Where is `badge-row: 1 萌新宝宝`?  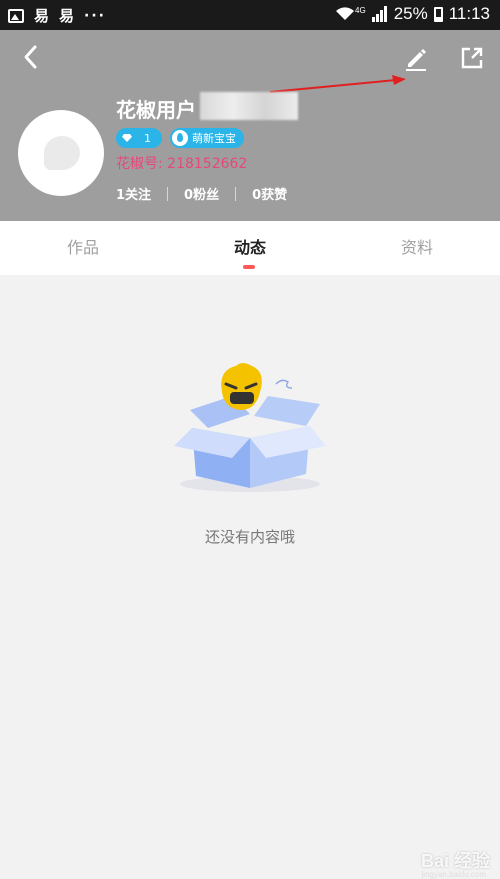 badge-row: 1 萌新宝宝 is located at coordinates (180, 138).